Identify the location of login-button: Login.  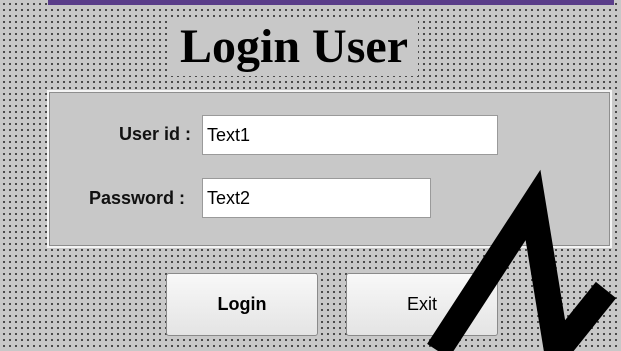
(242, 304).